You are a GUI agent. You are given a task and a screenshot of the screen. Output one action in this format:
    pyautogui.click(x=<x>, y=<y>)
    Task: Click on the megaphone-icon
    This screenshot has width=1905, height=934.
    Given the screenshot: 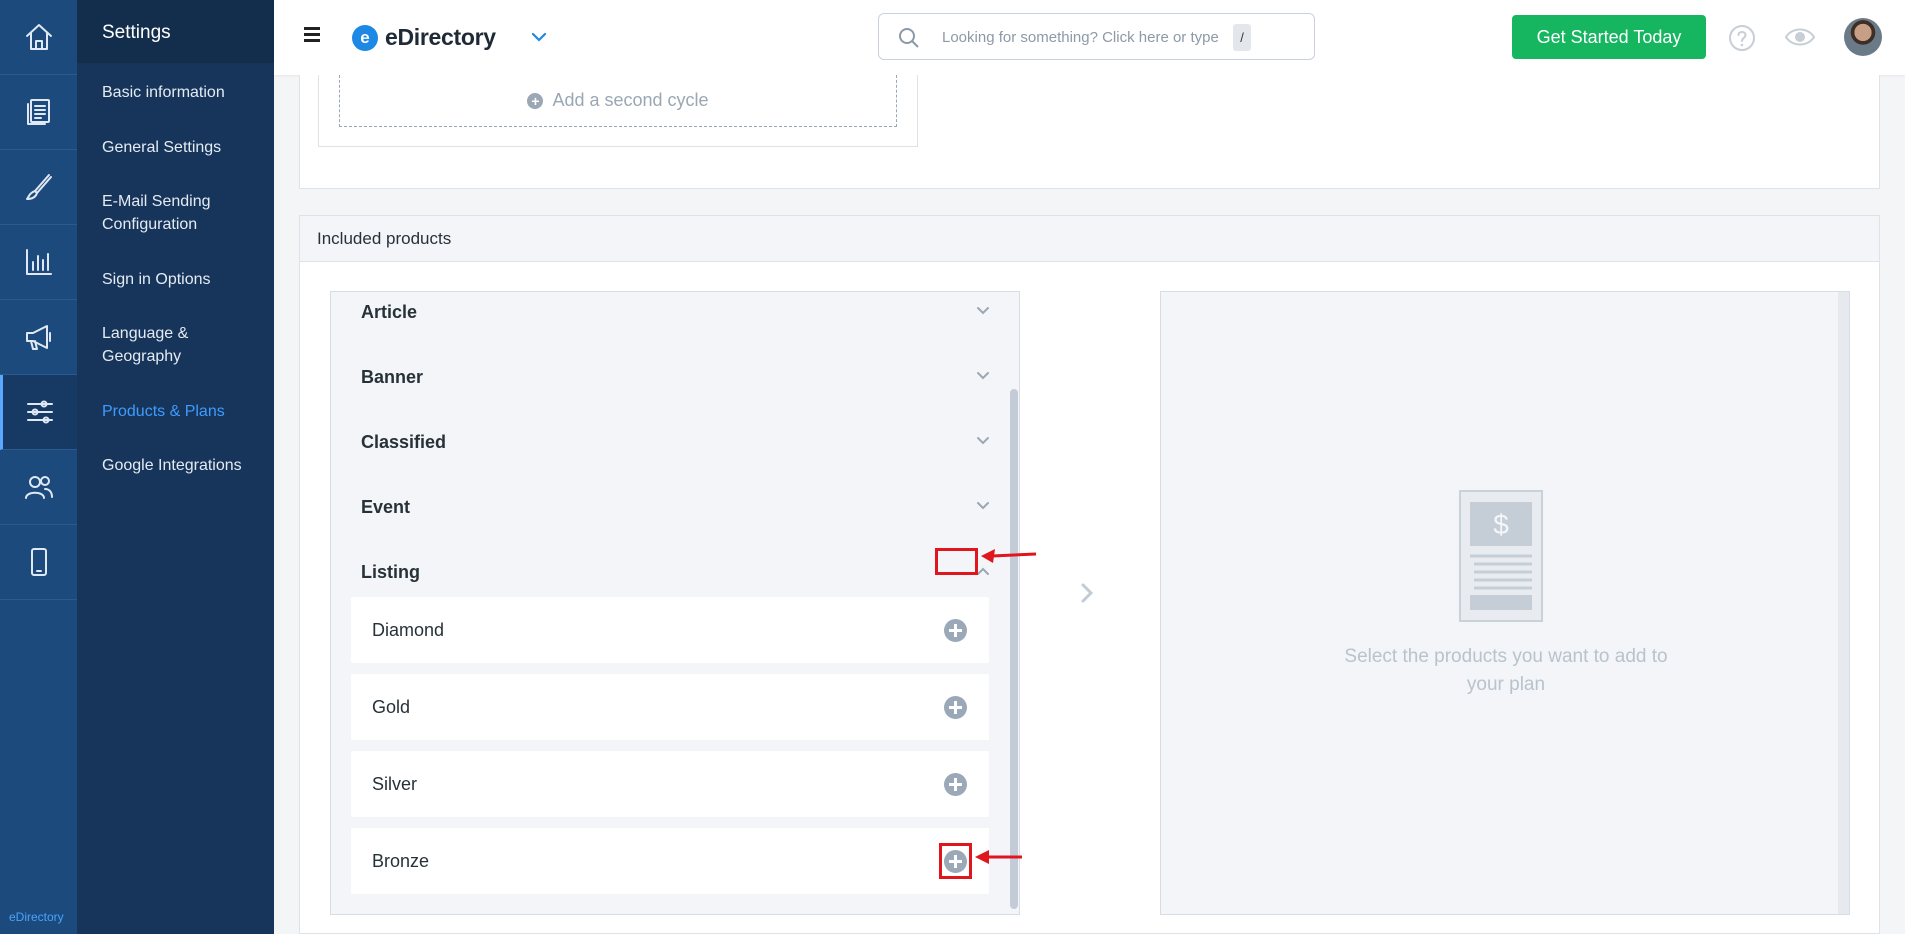 What is the action you would take?
    pyautogui.click(x=38, y=337)
    